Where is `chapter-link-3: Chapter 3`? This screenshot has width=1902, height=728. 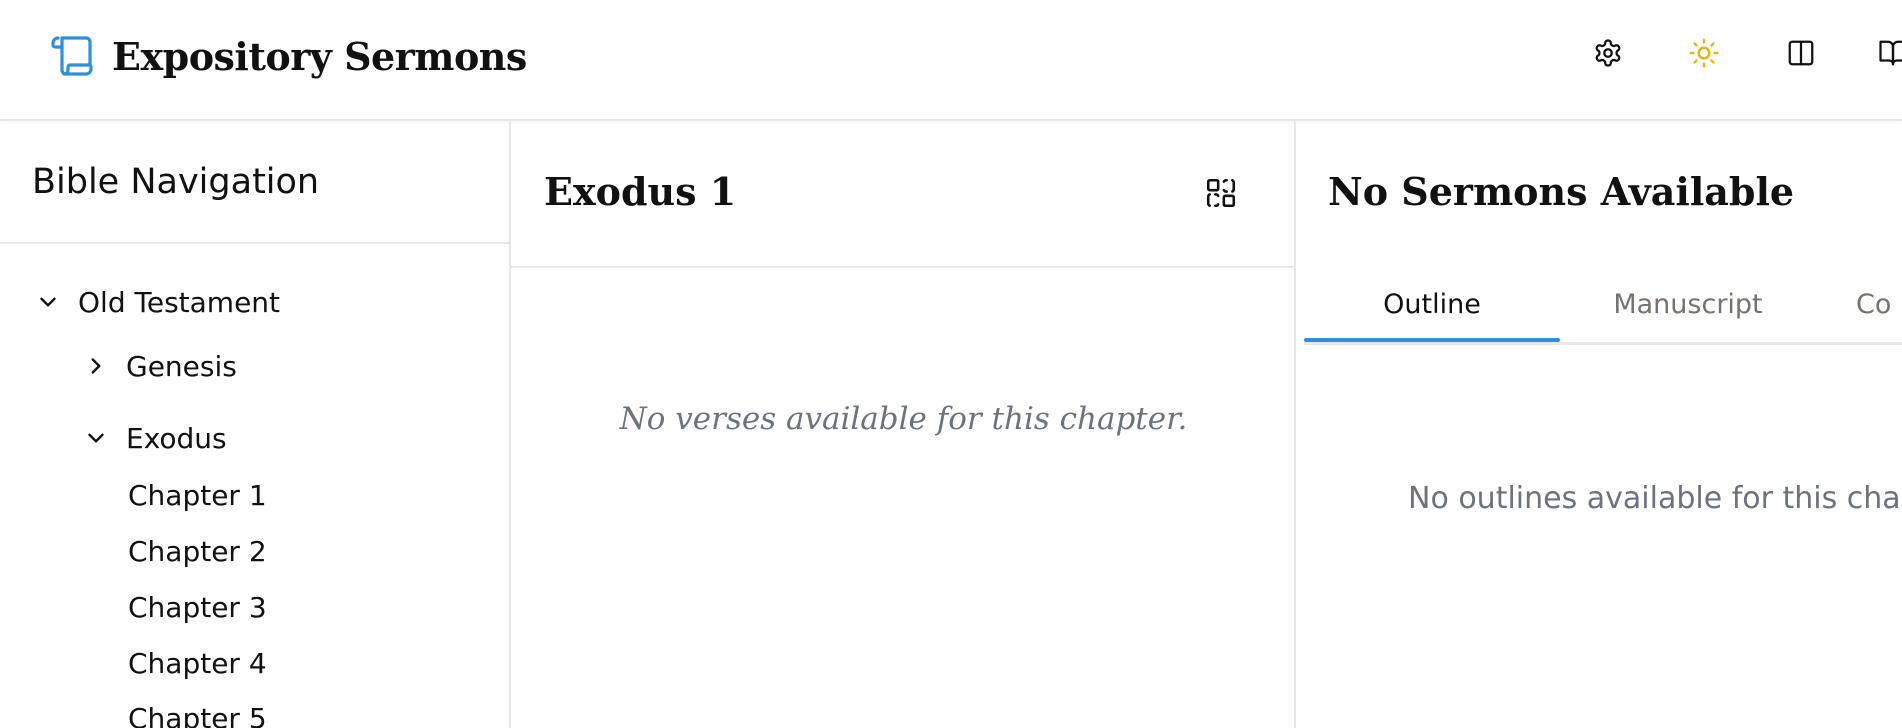
chapter-link-3: Chapter 3 is located at coordinates (197, 607).